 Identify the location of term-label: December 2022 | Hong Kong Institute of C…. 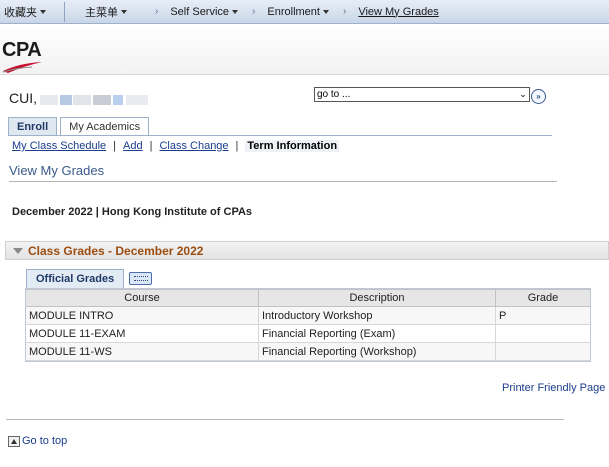
(132, 212).